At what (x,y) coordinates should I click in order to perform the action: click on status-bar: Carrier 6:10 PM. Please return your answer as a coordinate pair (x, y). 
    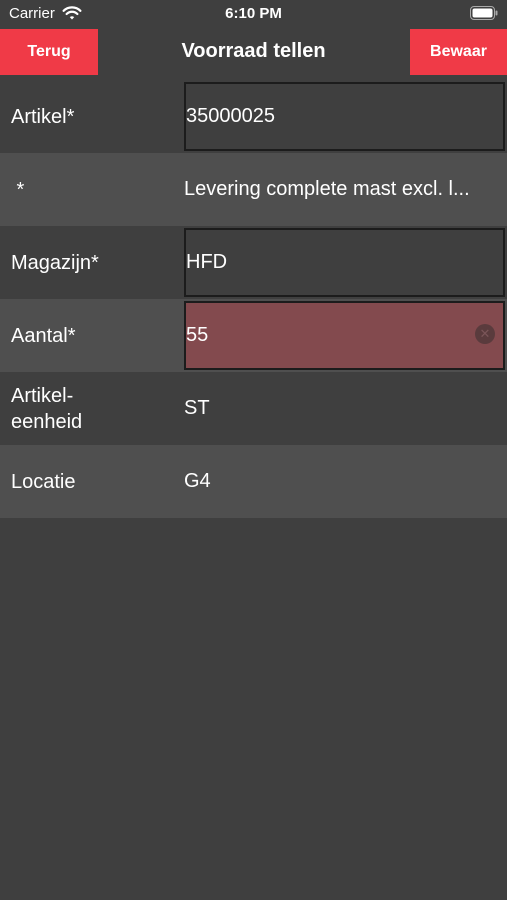
    Looking at the image, I should click on (253, 14).